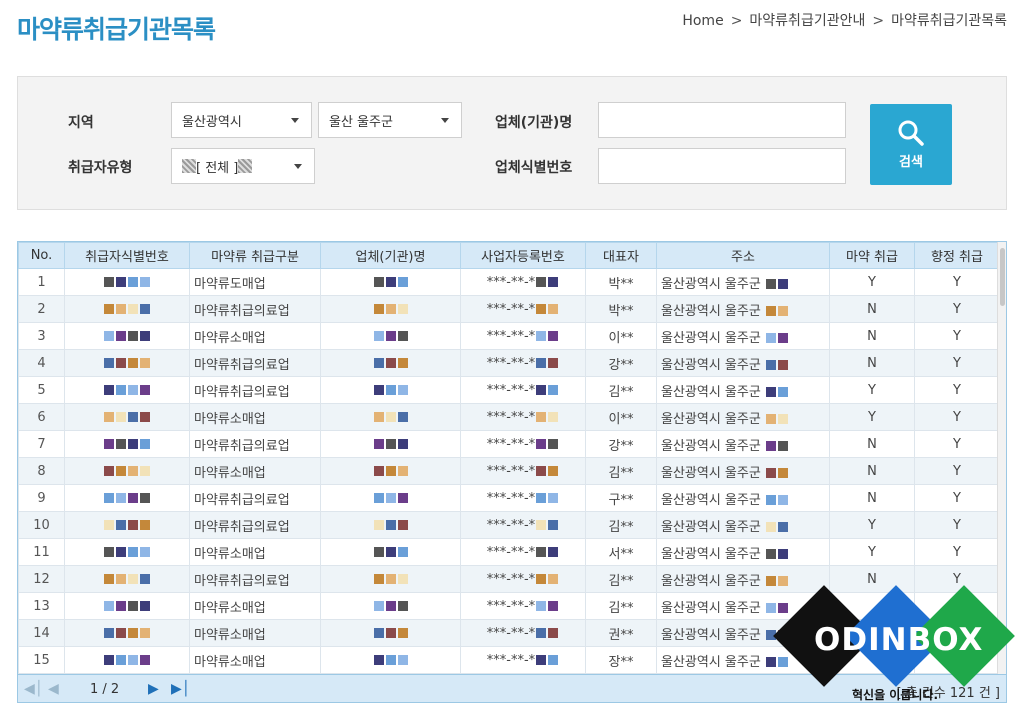 This screenshot has width=1035, height=717. I want to click on region-district-select: 울산 울주군, so click(390, 120).